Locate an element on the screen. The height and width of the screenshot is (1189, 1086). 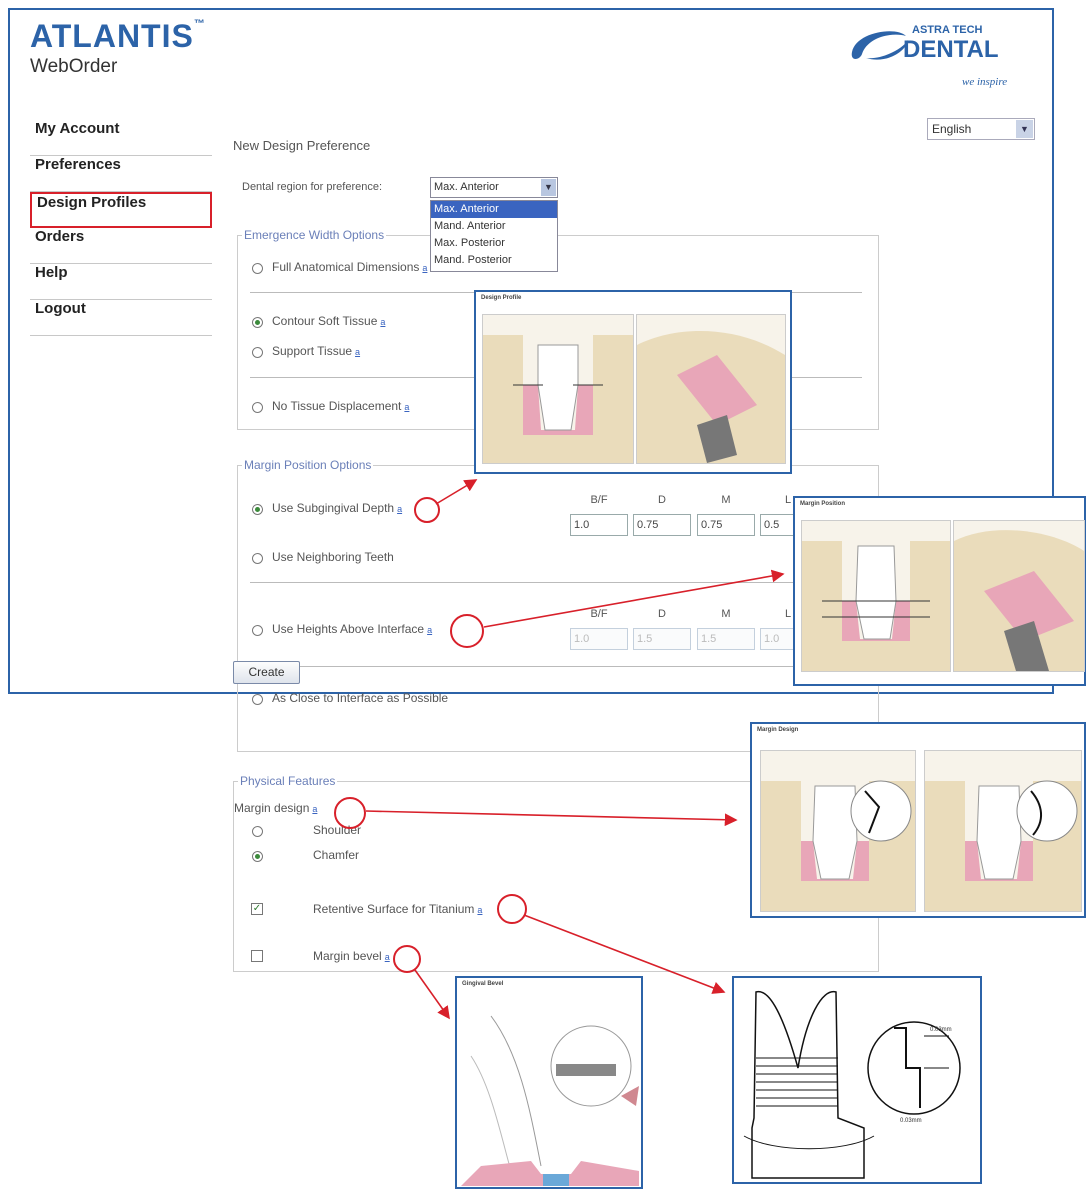
callout-arrow is located at coordinates (432, 994).